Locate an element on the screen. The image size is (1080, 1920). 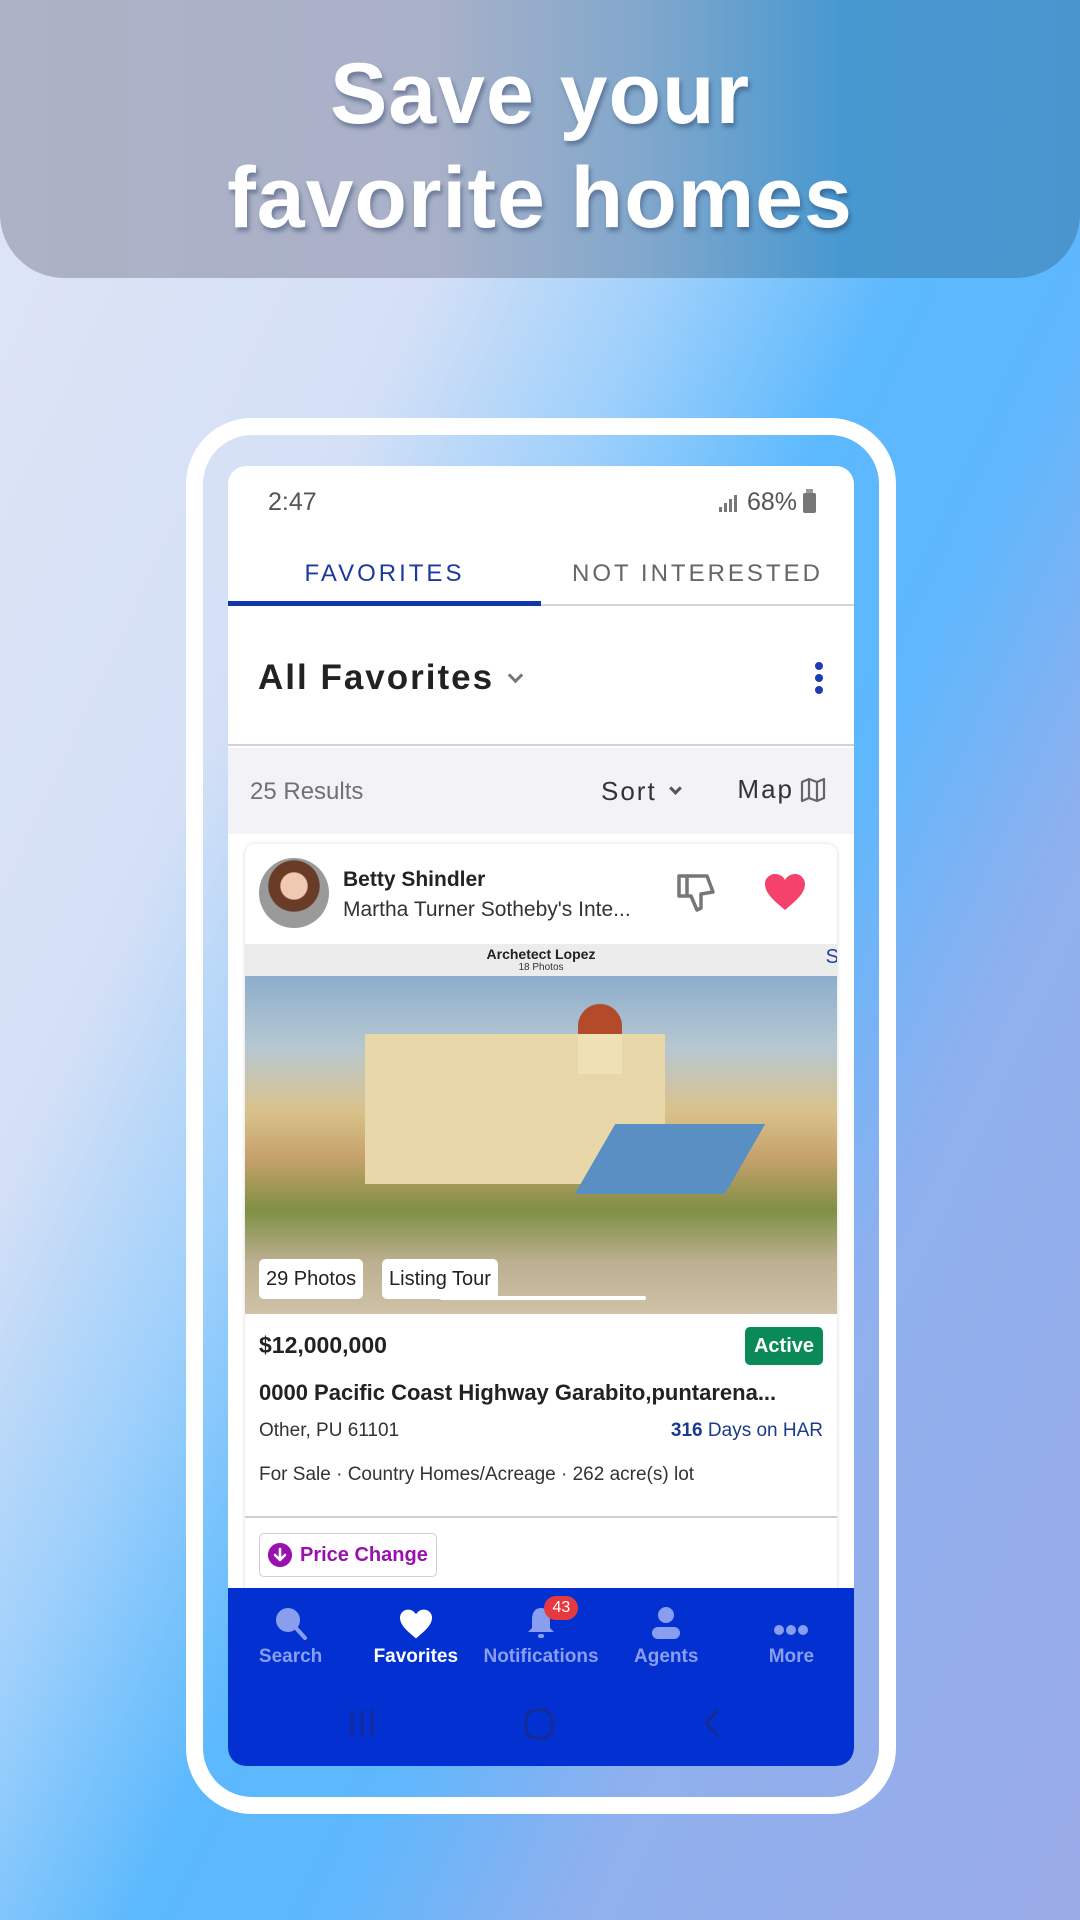
notification-badge: 43 is located at coordinates (561, 1608).